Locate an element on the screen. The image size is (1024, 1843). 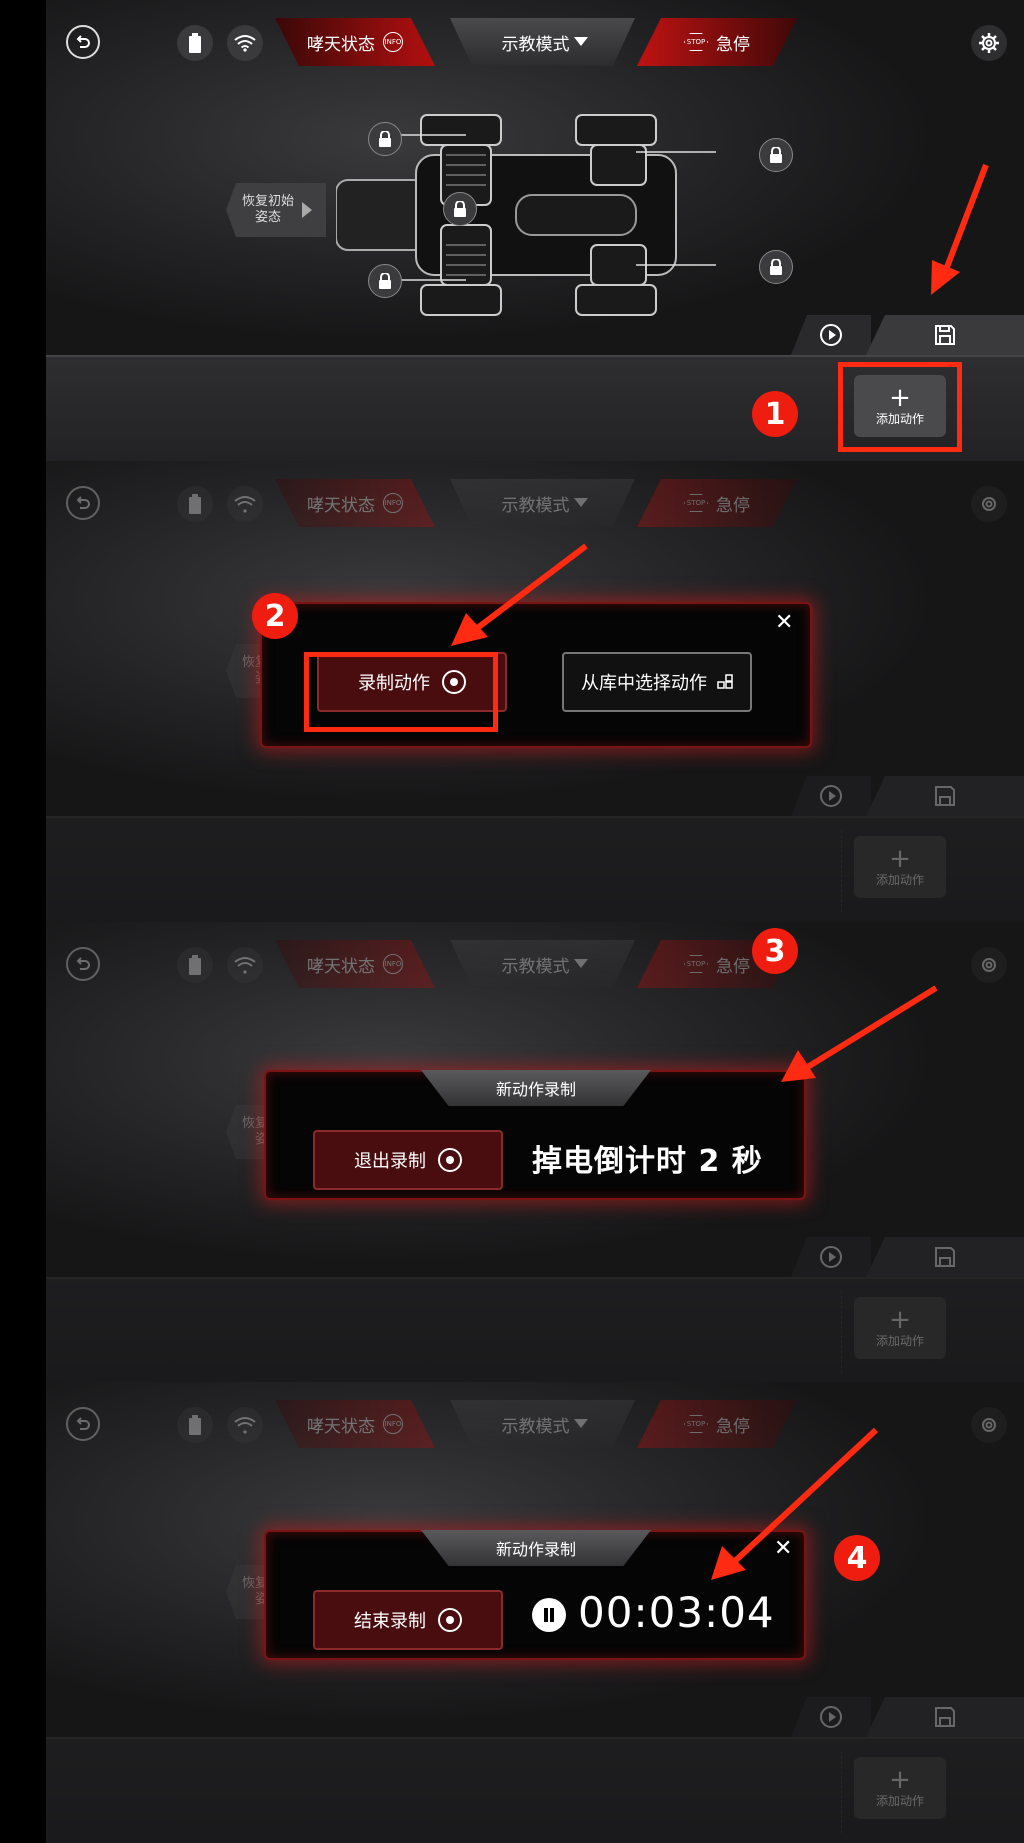
choose-from-library-button: 从库中选择动作 is located at coordinates (657, 682).